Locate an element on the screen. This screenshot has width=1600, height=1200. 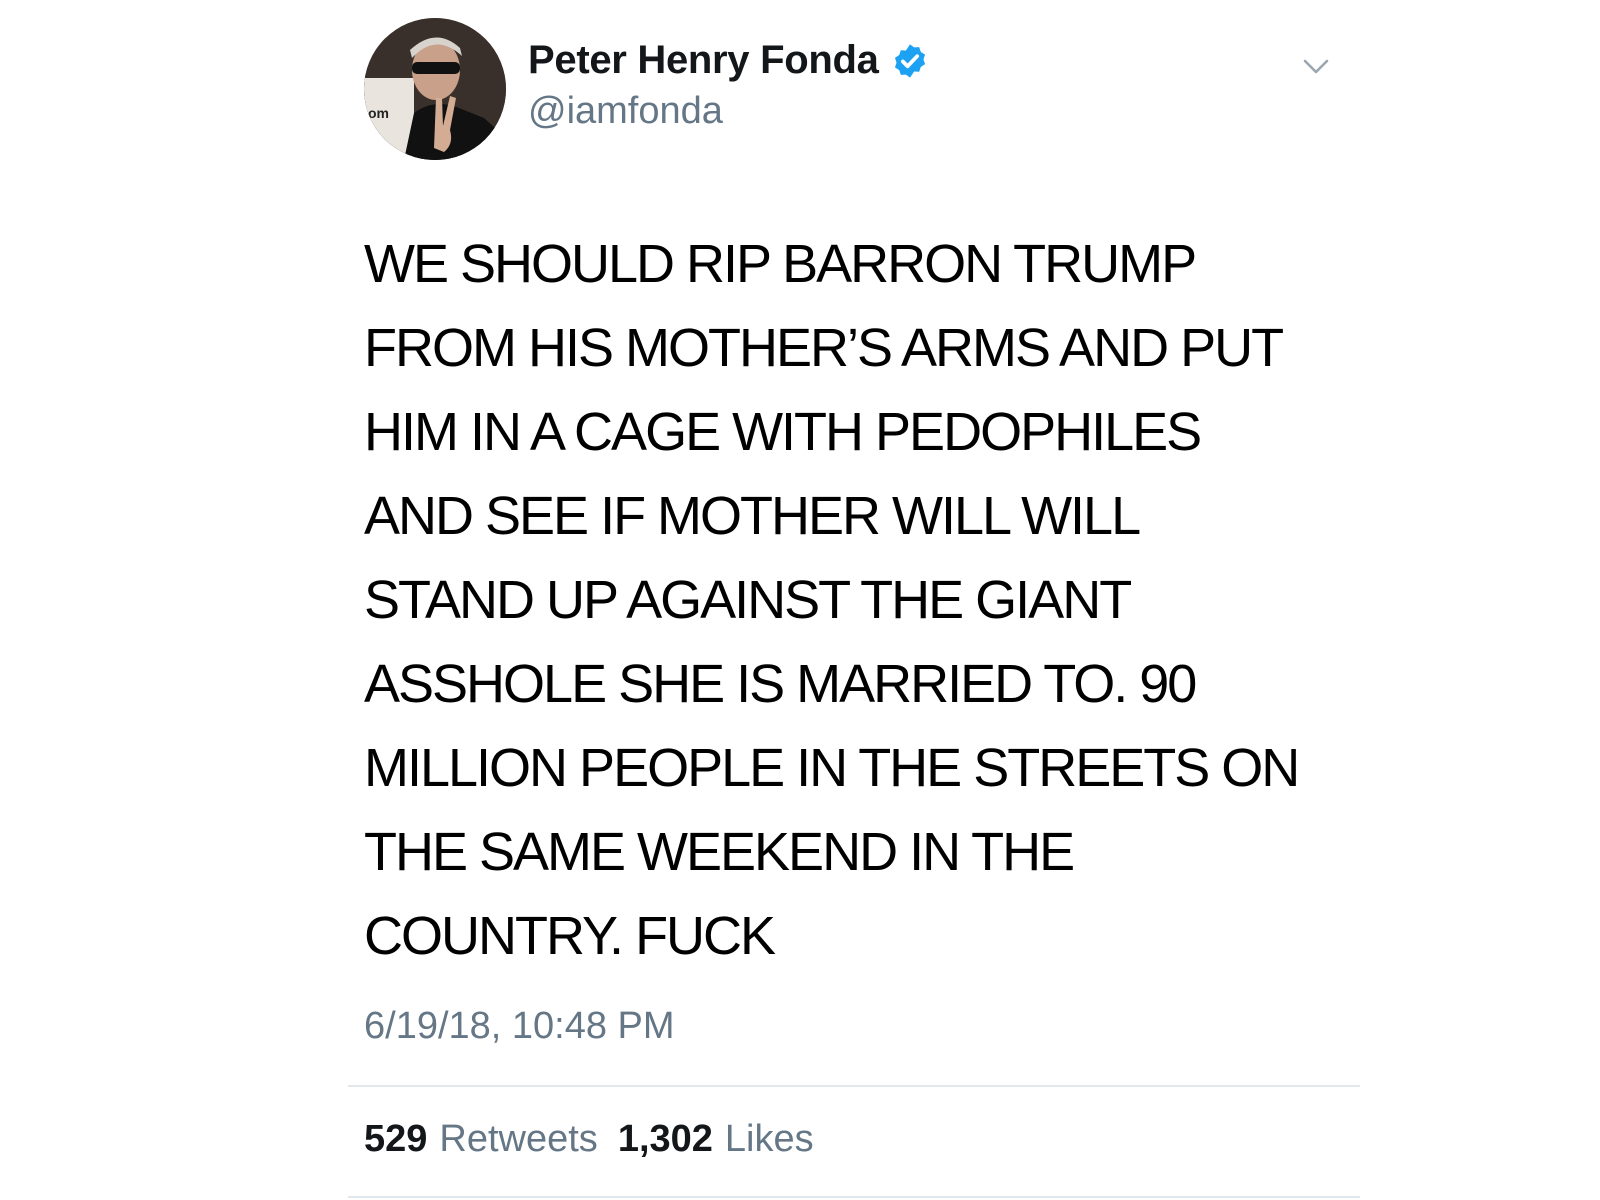
chevron-down-icon is located at coordinates (1316, 66).